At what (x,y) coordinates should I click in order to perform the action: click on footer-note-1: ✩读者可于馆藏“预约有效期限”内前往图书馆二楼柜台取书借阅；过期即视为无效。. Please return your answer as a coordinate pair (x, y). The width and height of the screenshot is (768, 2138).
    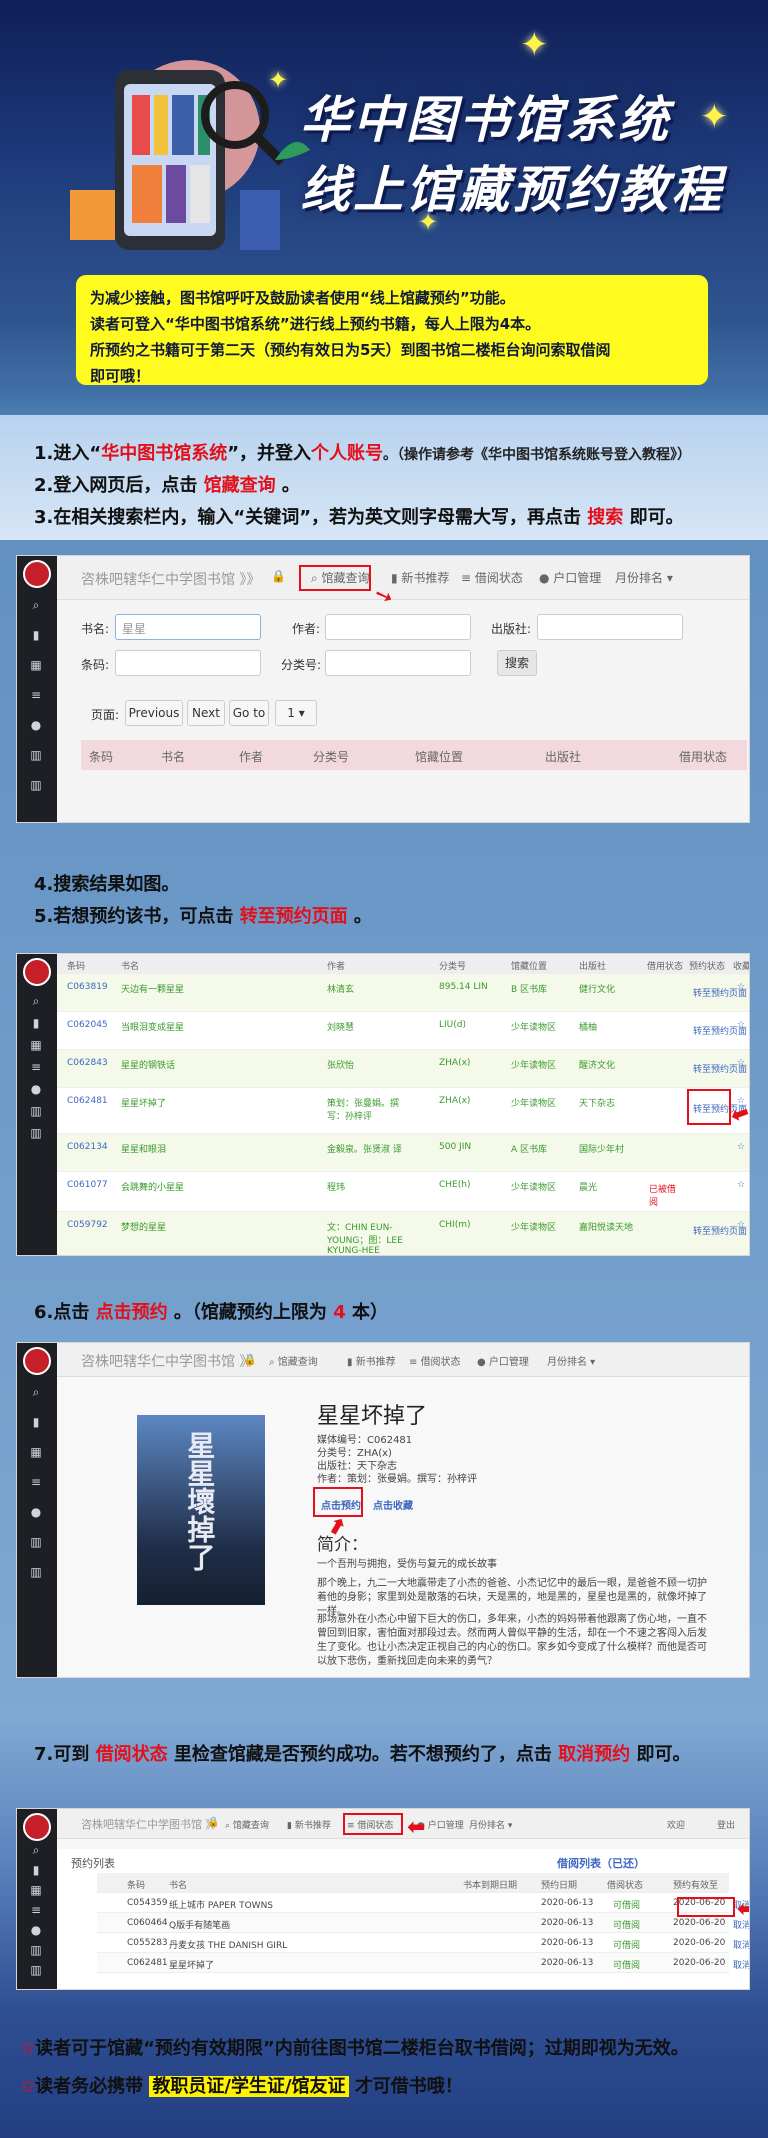
    Looking at the image, I should click on (354, 2048).